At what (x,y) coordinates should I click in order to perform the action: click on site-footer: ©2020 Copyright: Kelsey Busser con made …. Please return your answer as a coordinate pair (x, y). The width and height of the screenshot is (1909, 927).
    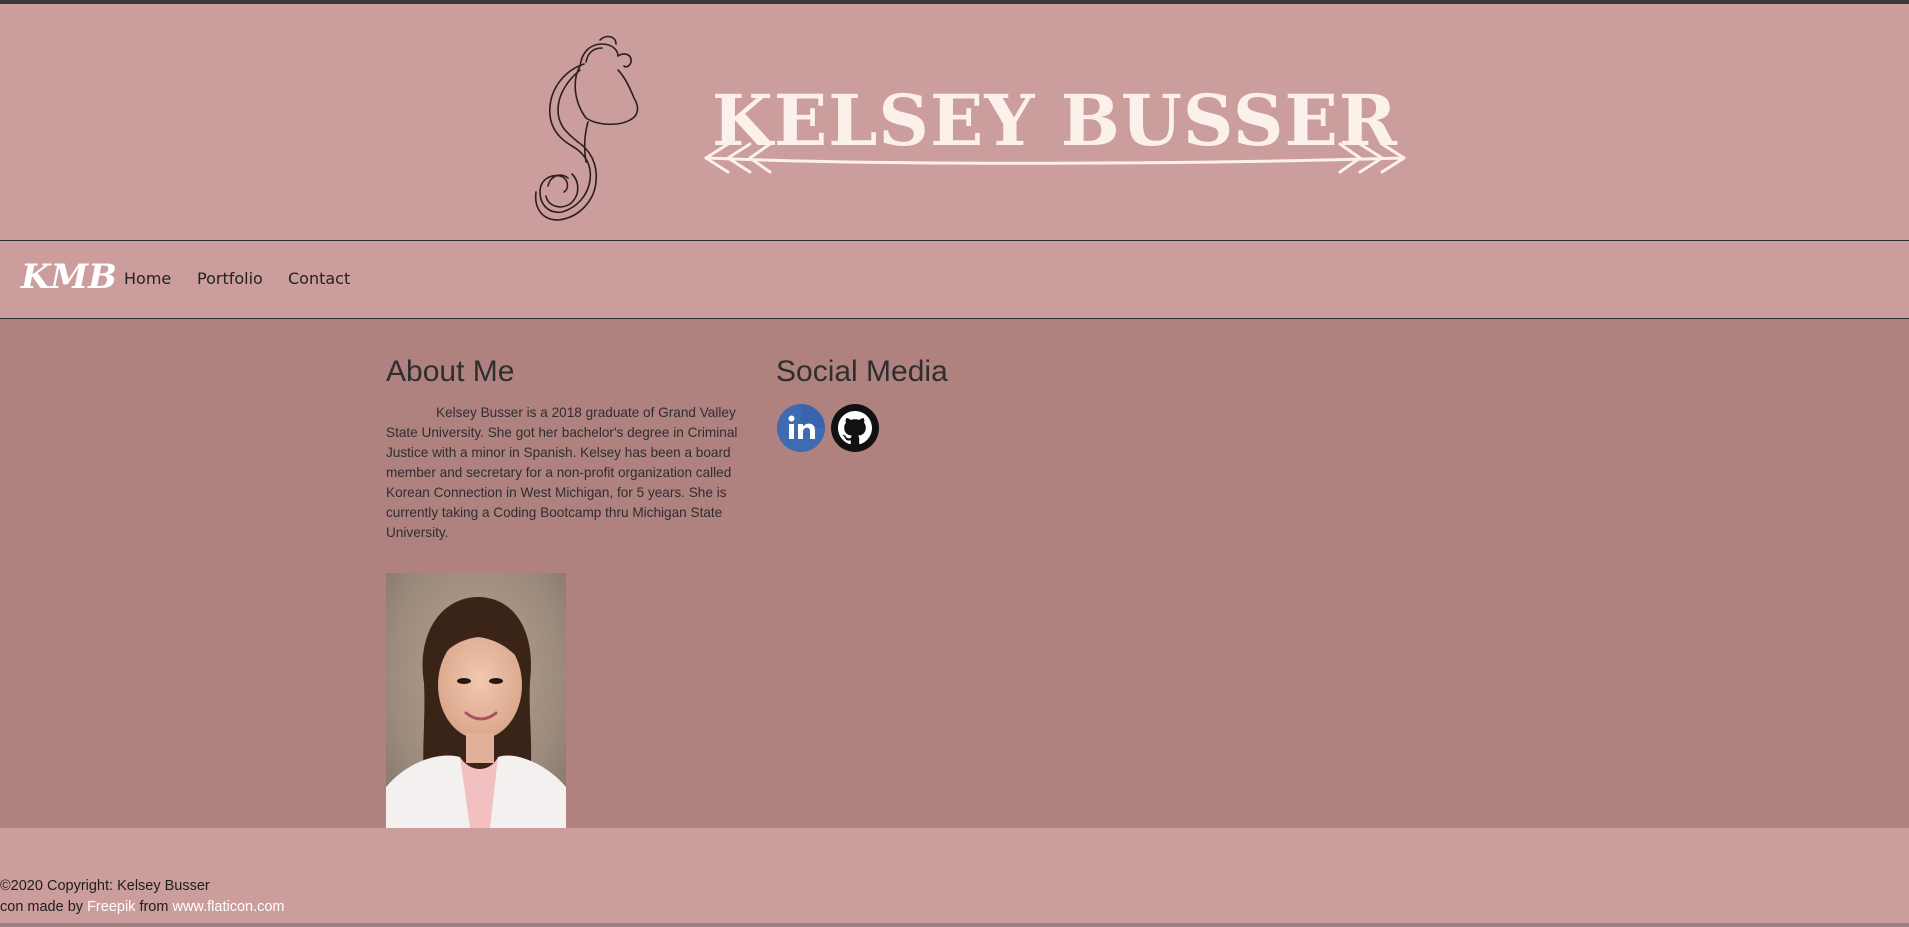
    Looking at the image, I should click on (954, 877).